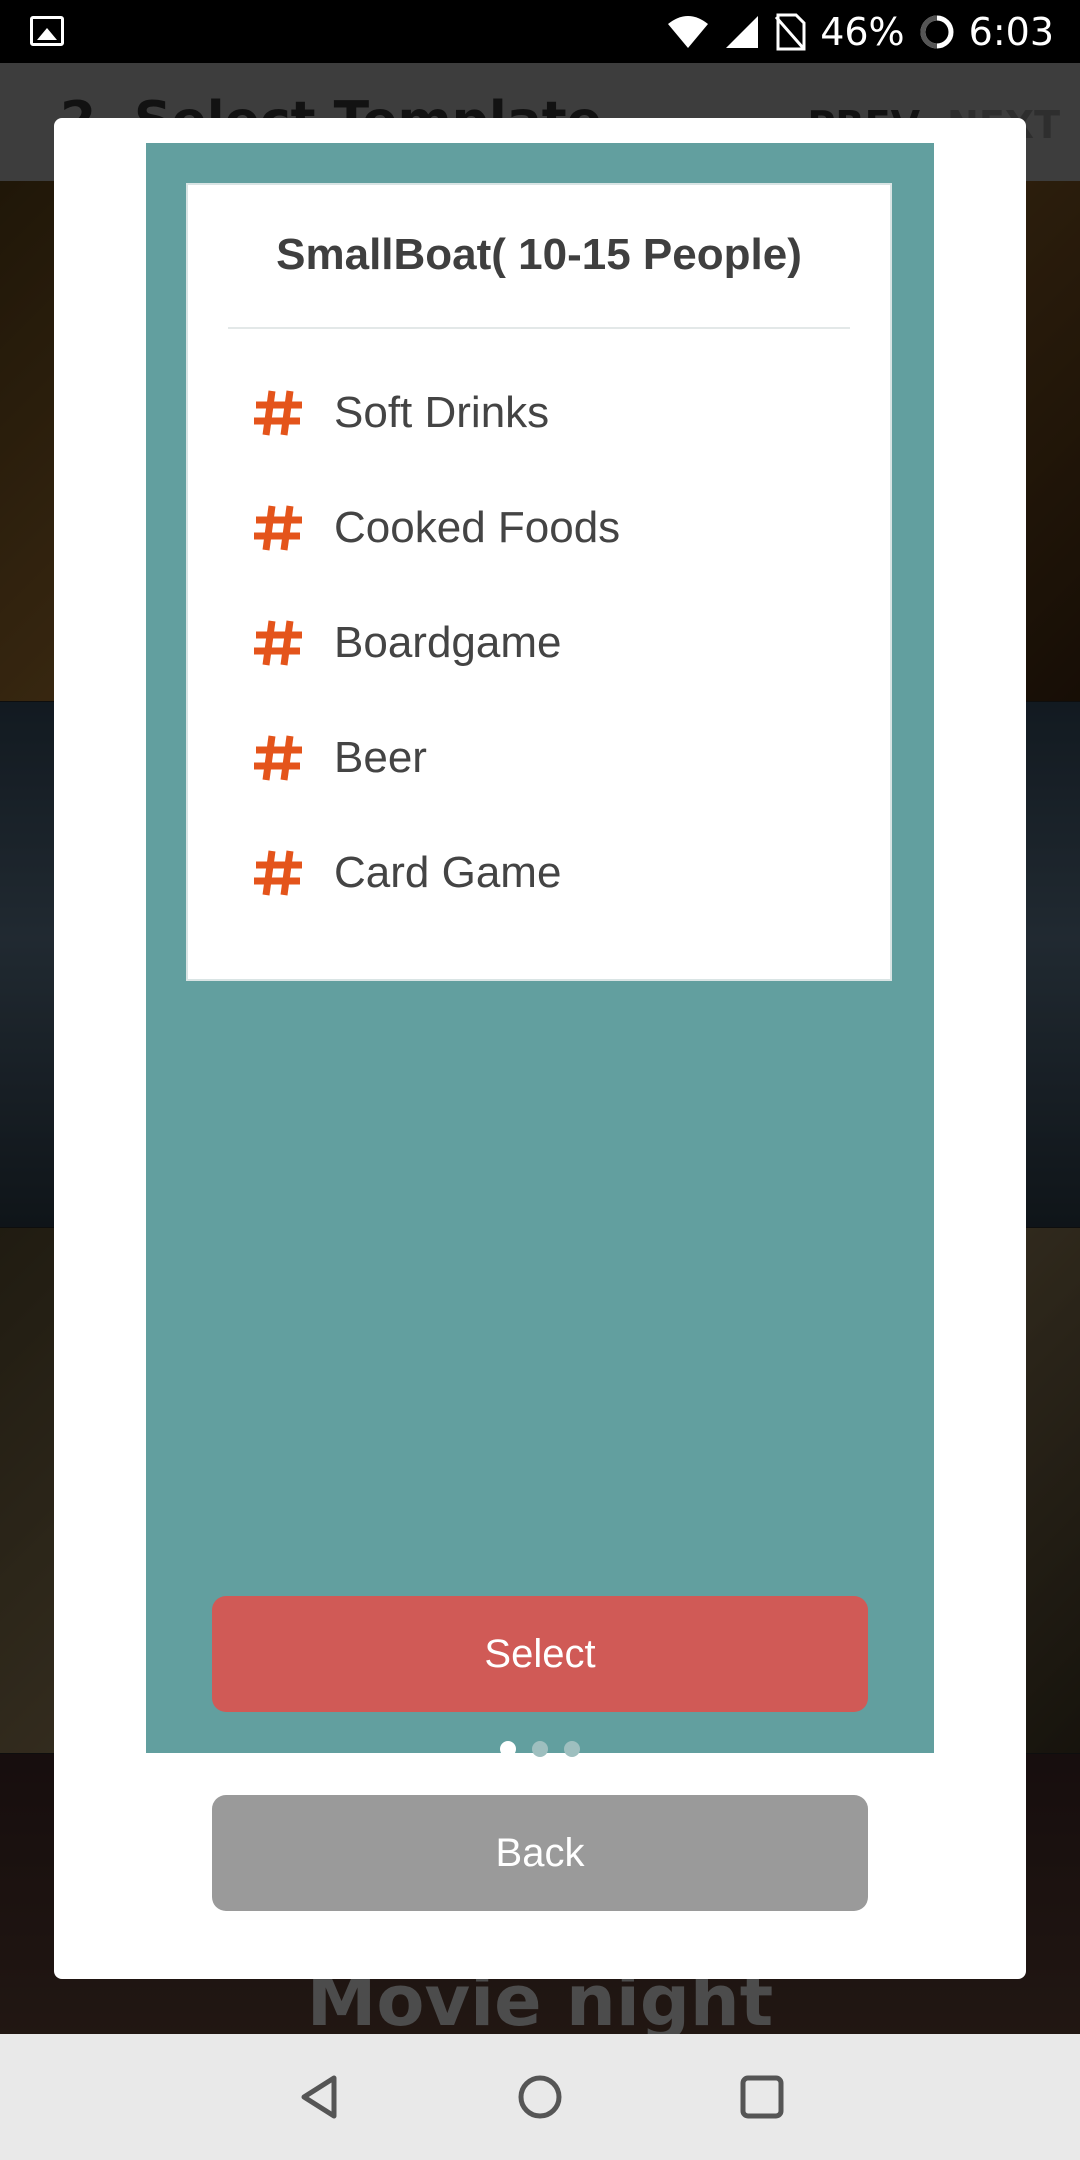  I want to click on image-notification-icon, so click(47, 31).